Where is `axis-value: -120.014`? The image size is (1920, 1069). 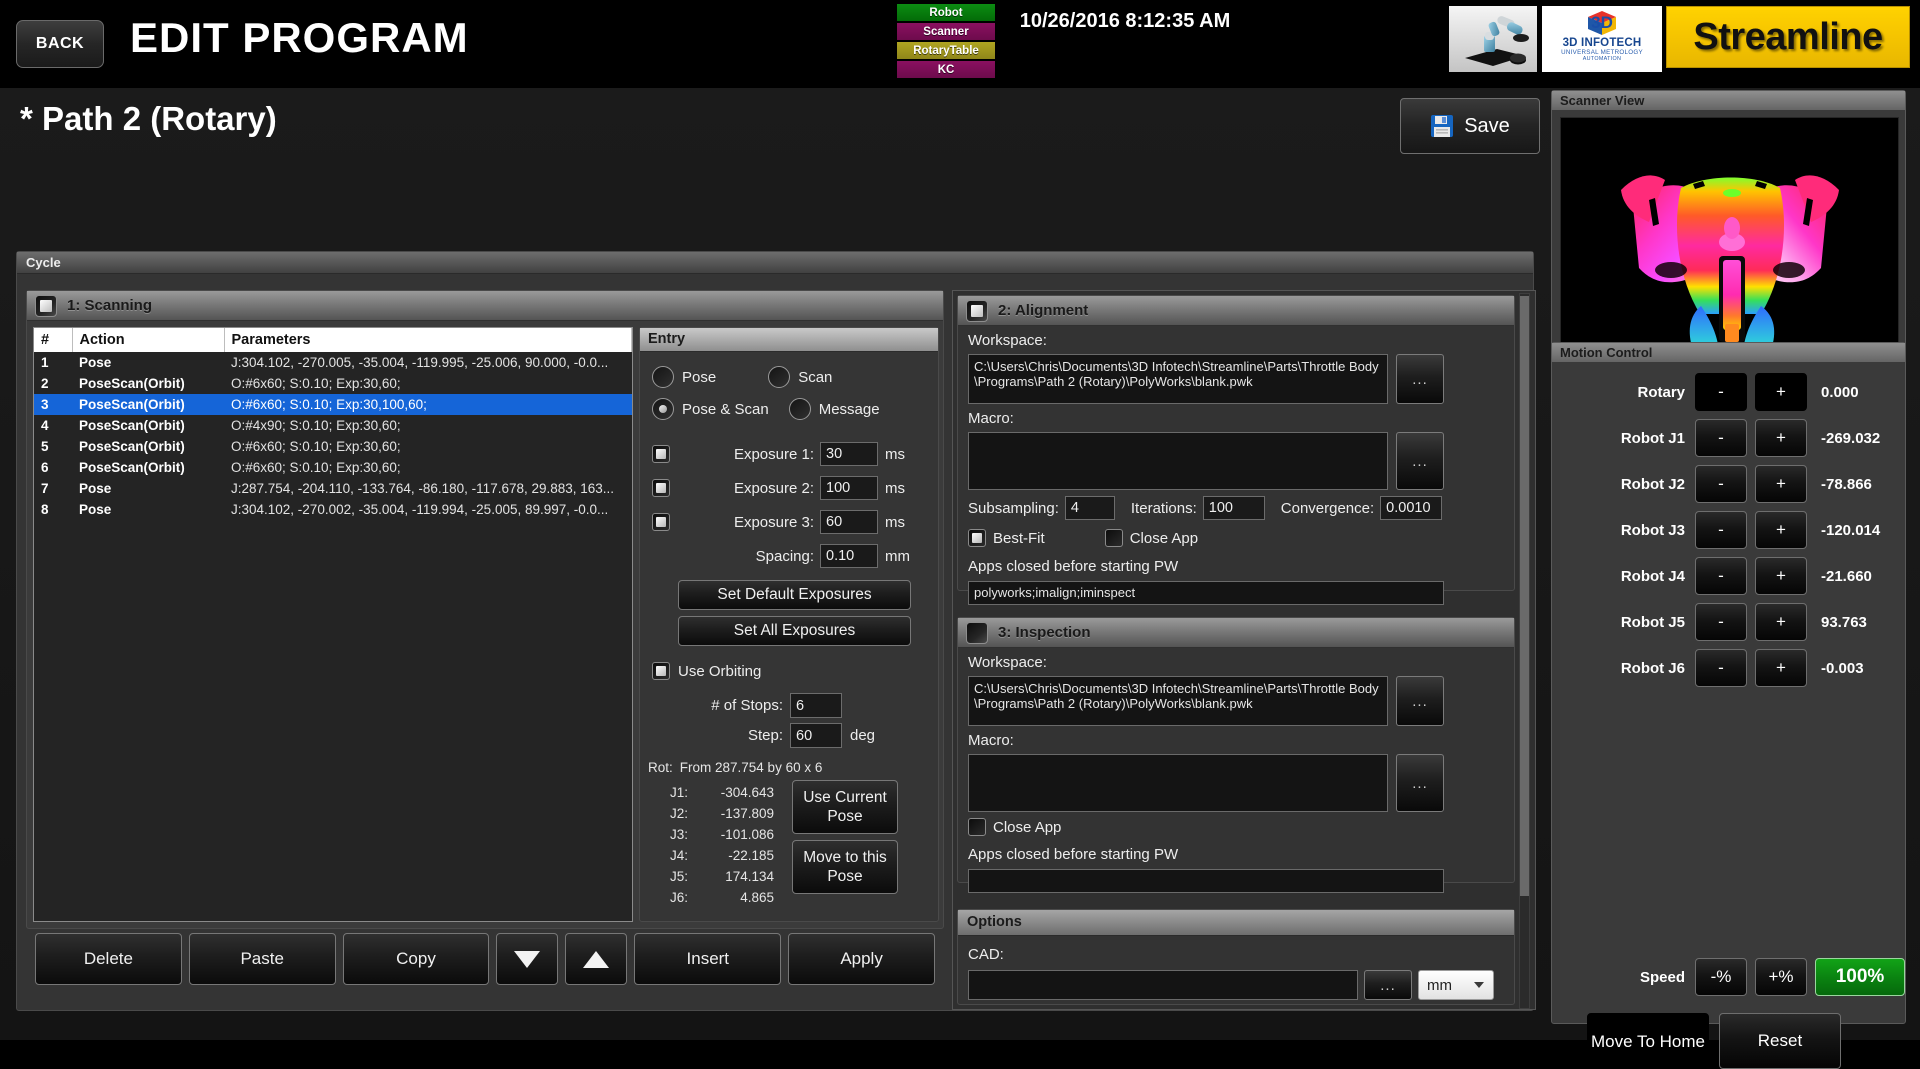
axis-value: -120.014 is located at coordinates (1851, 530).